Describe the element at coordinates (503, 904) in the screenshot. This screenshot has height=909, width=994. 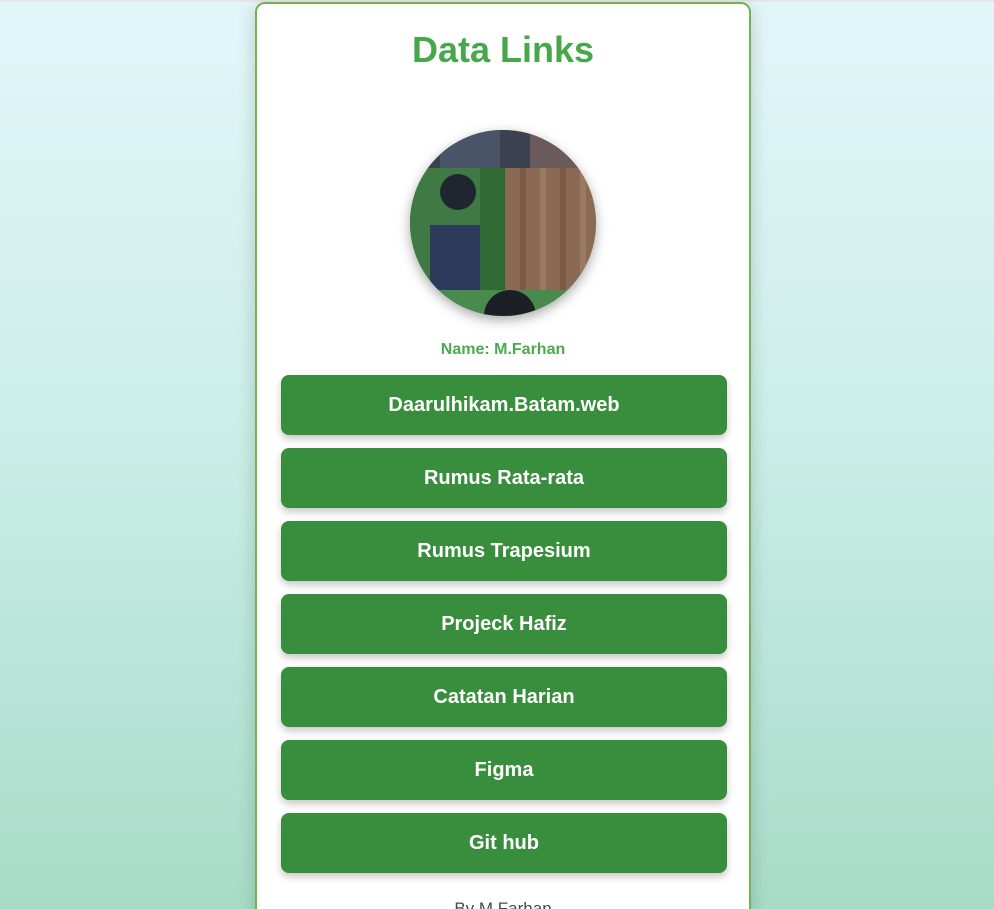
I see `footer-credit: By M.Farhan` at that location.